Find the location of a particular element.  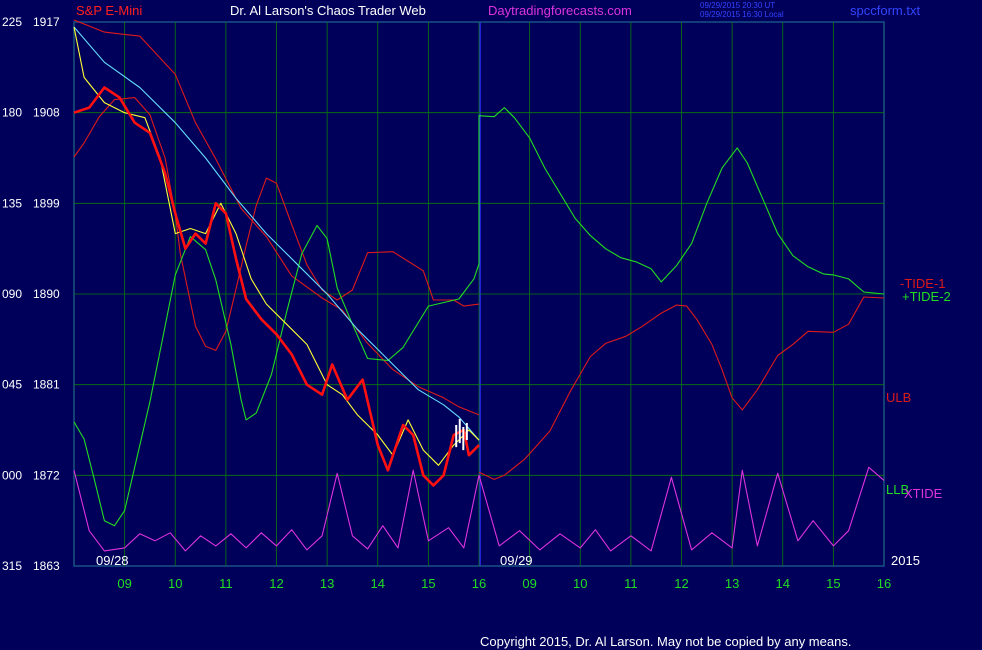

year-label: 2015 is located at coordinates (905, 560).